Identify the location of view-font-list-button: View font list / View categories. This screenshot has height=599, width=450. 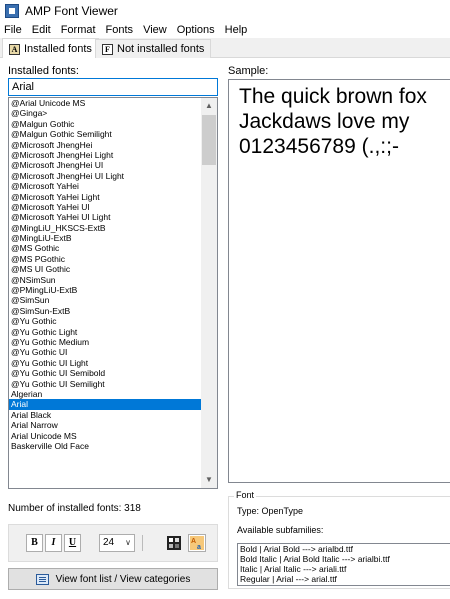
(113, 579).